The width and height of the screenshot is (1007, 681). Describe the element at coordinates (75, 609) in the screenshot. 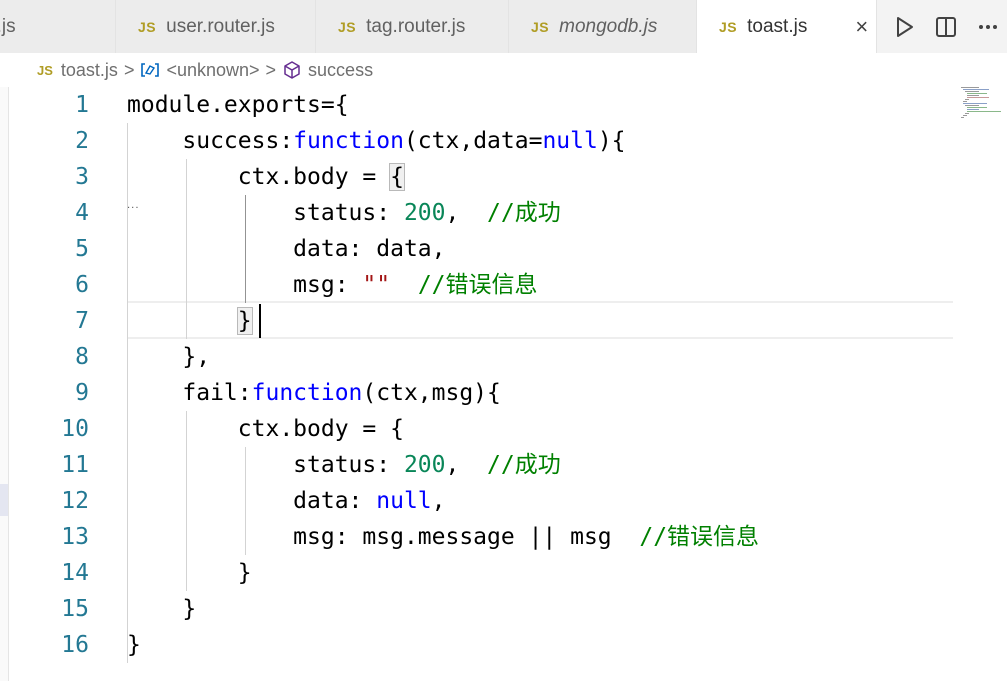

I see `line-number: 15` at that location.